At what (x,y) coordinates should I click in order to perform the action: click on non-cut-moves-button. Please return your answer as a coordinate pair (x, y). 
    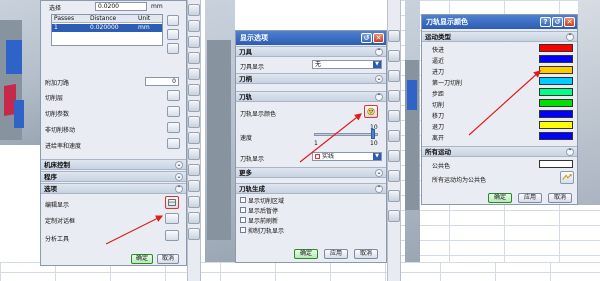
    Looking at the image, I should click on (173, 127).